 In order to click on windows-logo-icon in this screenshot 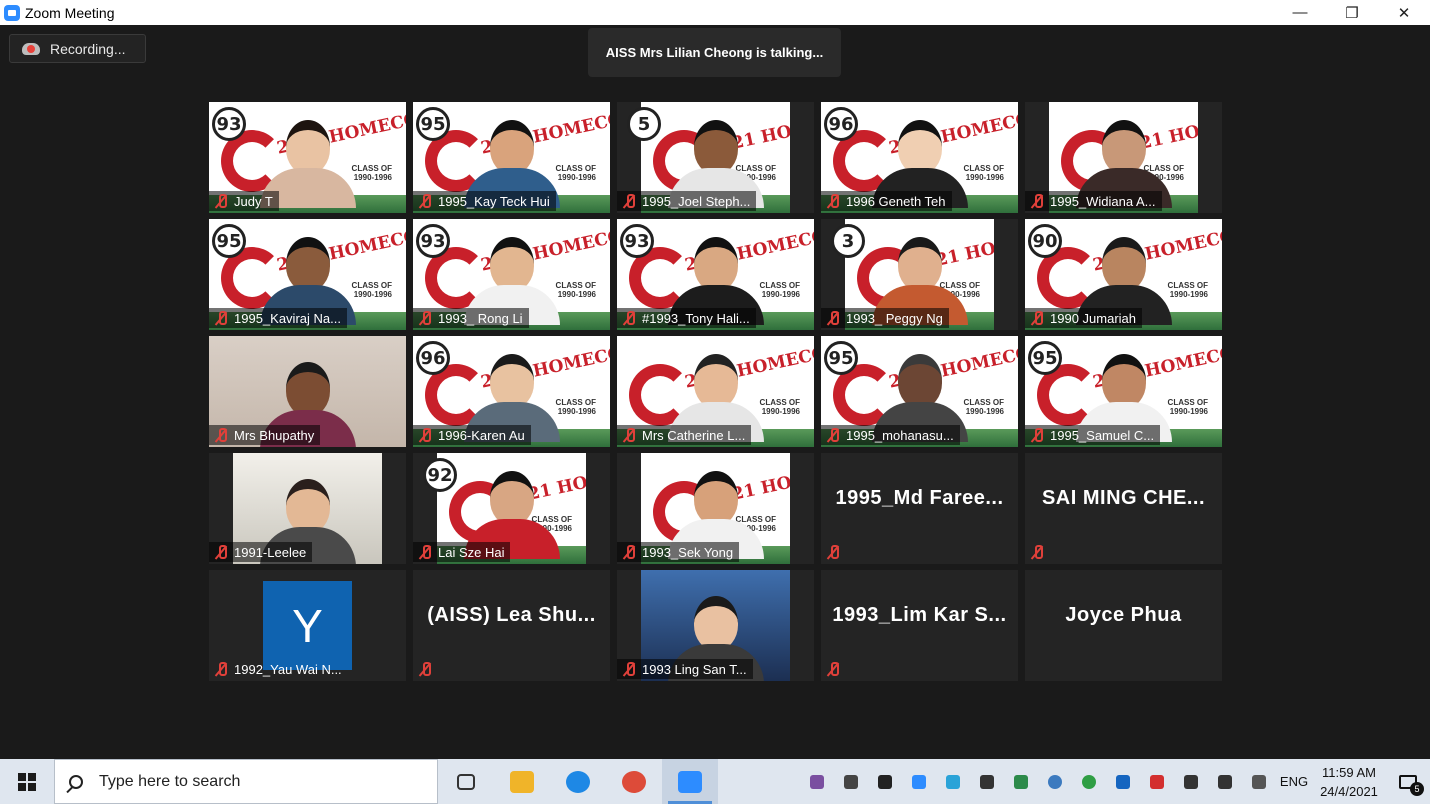, I will do `click(27, 781)`.